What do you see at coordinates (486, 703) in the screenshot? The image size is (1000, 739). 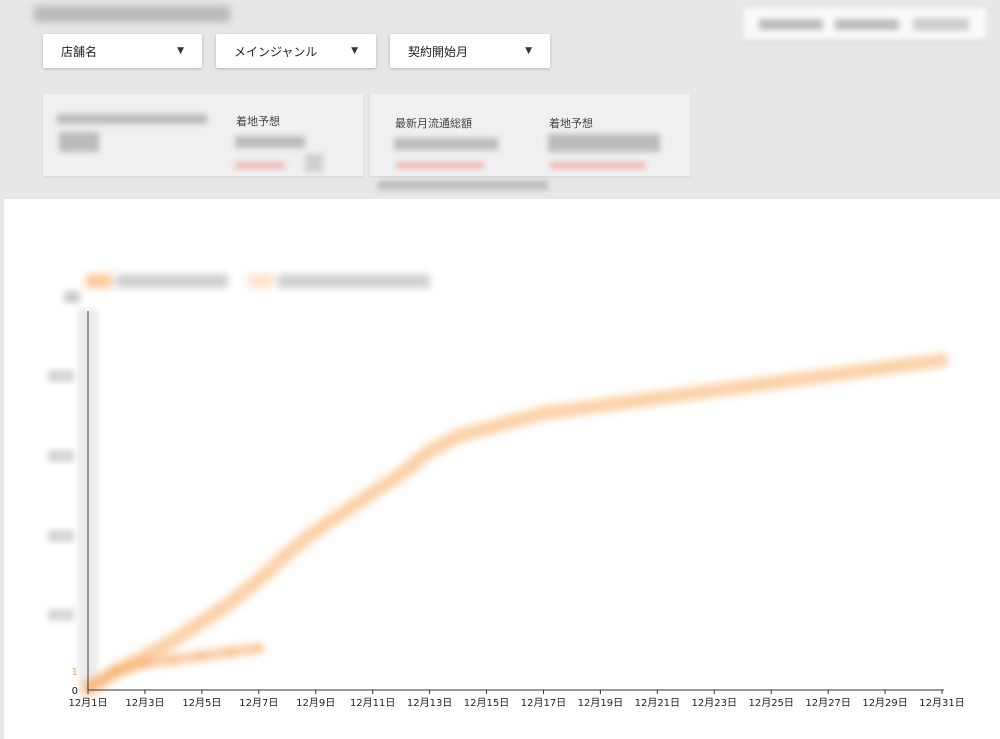 I see `x-tick-label: 12月15日` at bounding box center [486, 703].